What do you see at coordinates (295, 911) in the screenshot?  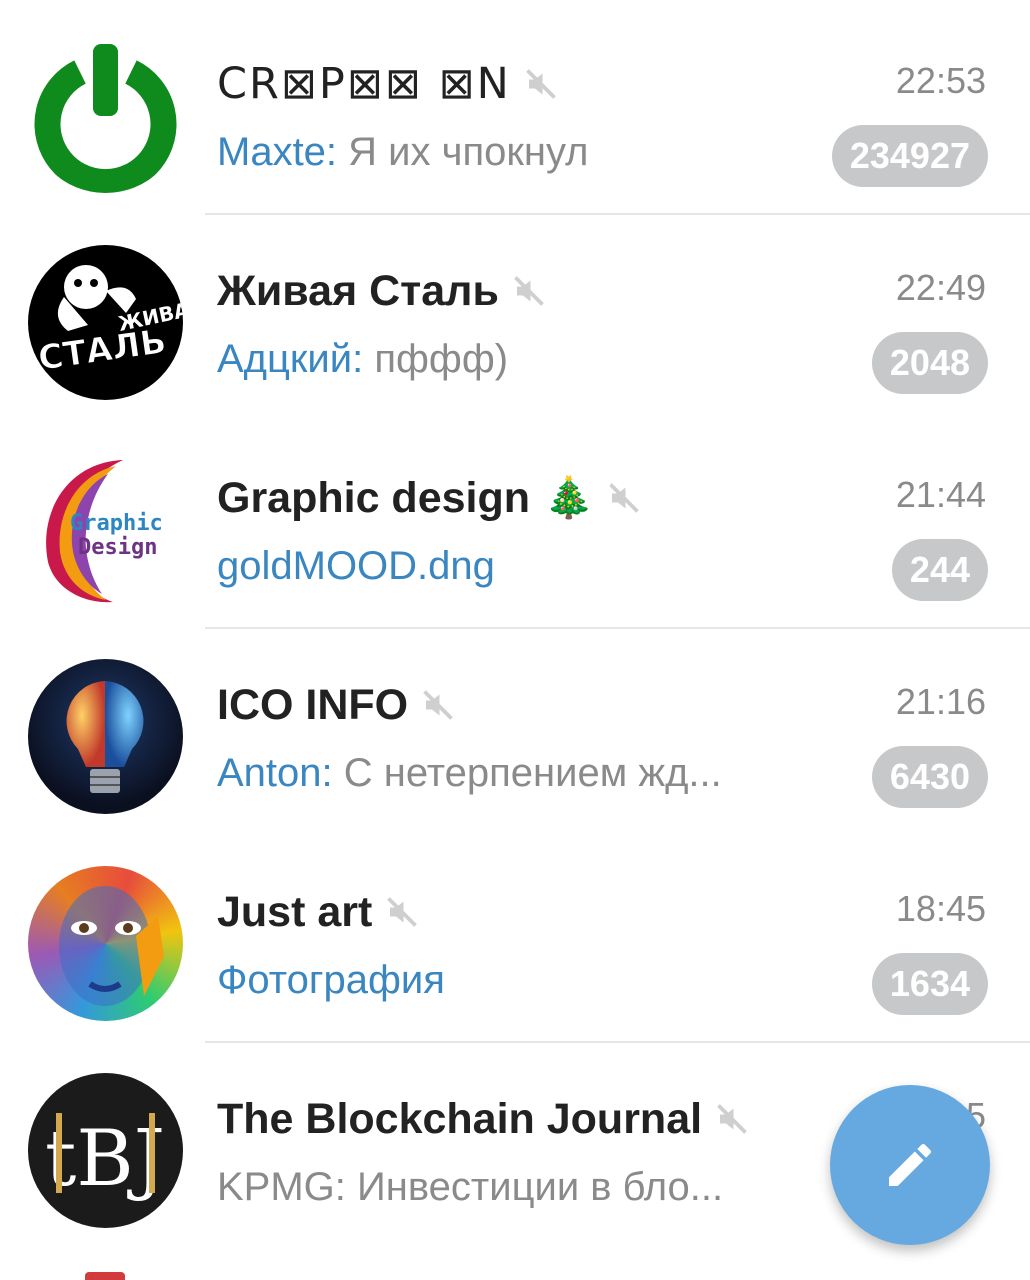 I see `chat-title: Just art` at bounding box center [295, 911].